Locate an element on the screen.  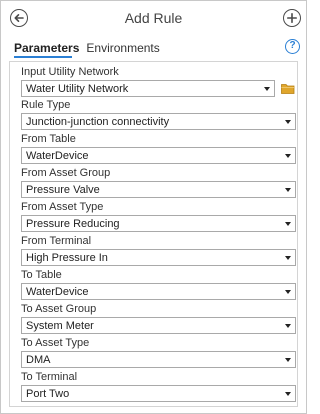
from-terminal-dropdown: High Pressure In is located at coordinates (158, 257).